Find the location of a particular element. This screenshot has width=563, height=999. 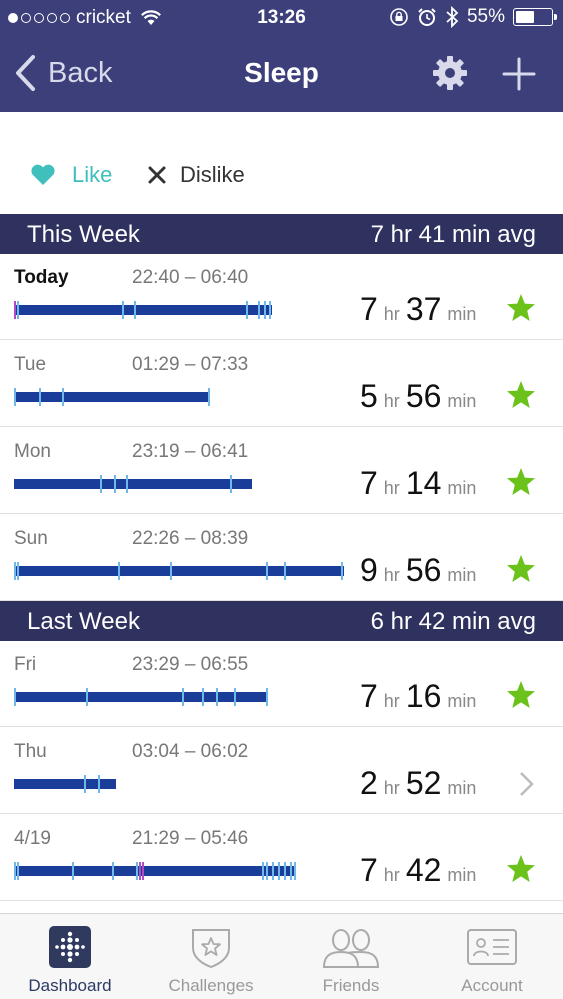

tab-label: Account is located at coordinates (492, 985).